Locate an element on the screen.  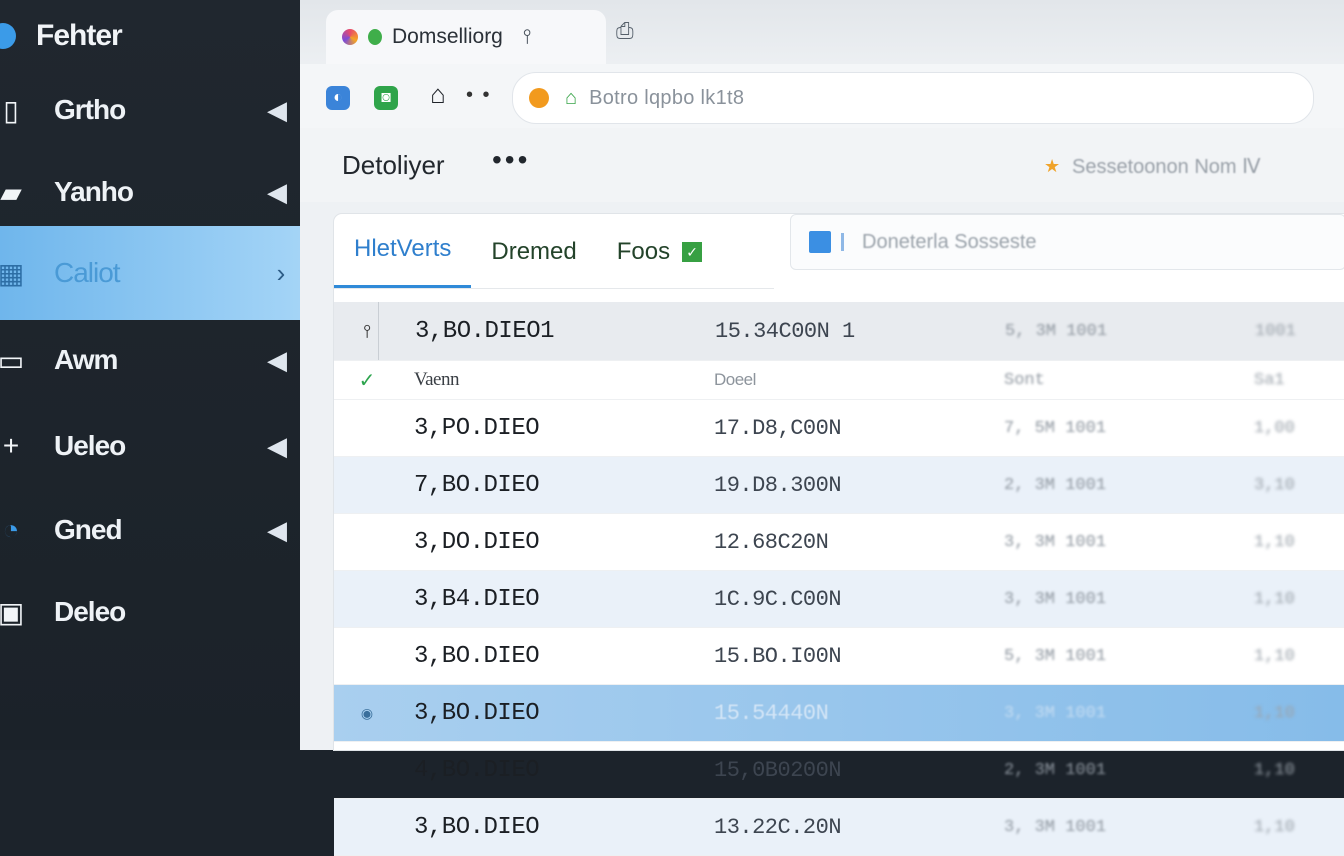
new-tab-icon: ⎙ is located at coordinates (625, 31).